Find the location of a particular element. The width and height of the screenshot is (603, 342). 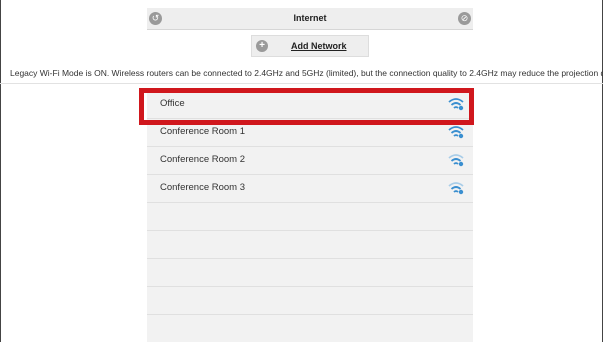

add-network-label: Add Network is located at coordinates (319, 46).